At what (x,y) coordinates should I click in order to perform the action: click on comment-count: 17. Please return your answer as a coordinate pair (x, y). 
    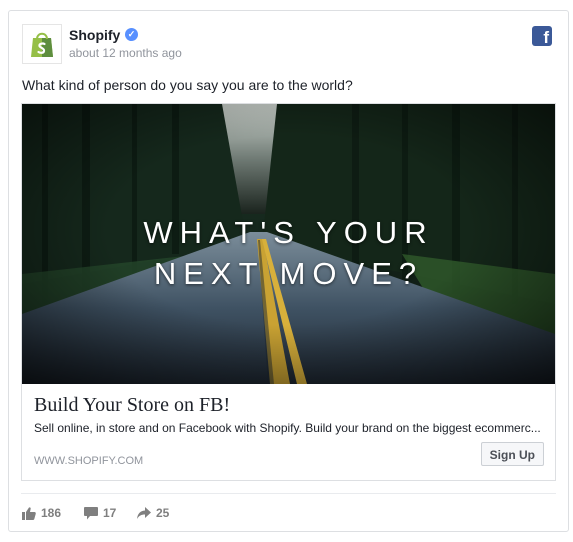
    Looking at the image, I should click on (100, 513).